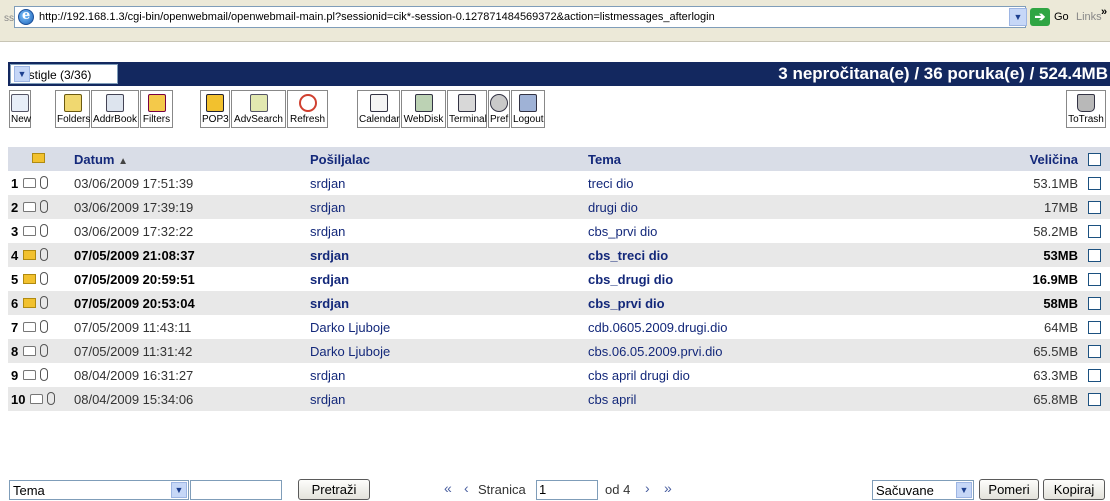 This screenshot has height=501, width=1110. Describe the element at coordinates (133, 351) in the screenshot. I see `message-date: 07/05/2009 11:31:42` at that location.